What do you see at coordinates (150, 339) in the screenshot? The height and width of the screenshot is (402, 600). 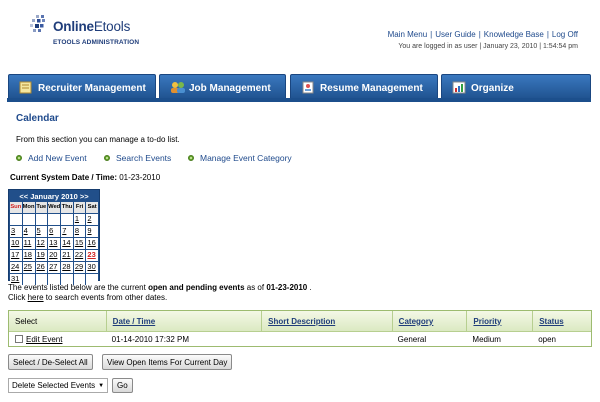 I see `cell-date-time: 01-14-2010 17:32 PM` at bounding box center [150, 339].